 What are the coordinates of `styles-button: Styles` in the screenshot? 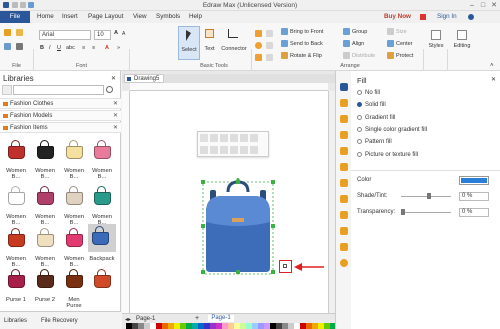 It's located at (436, 39).